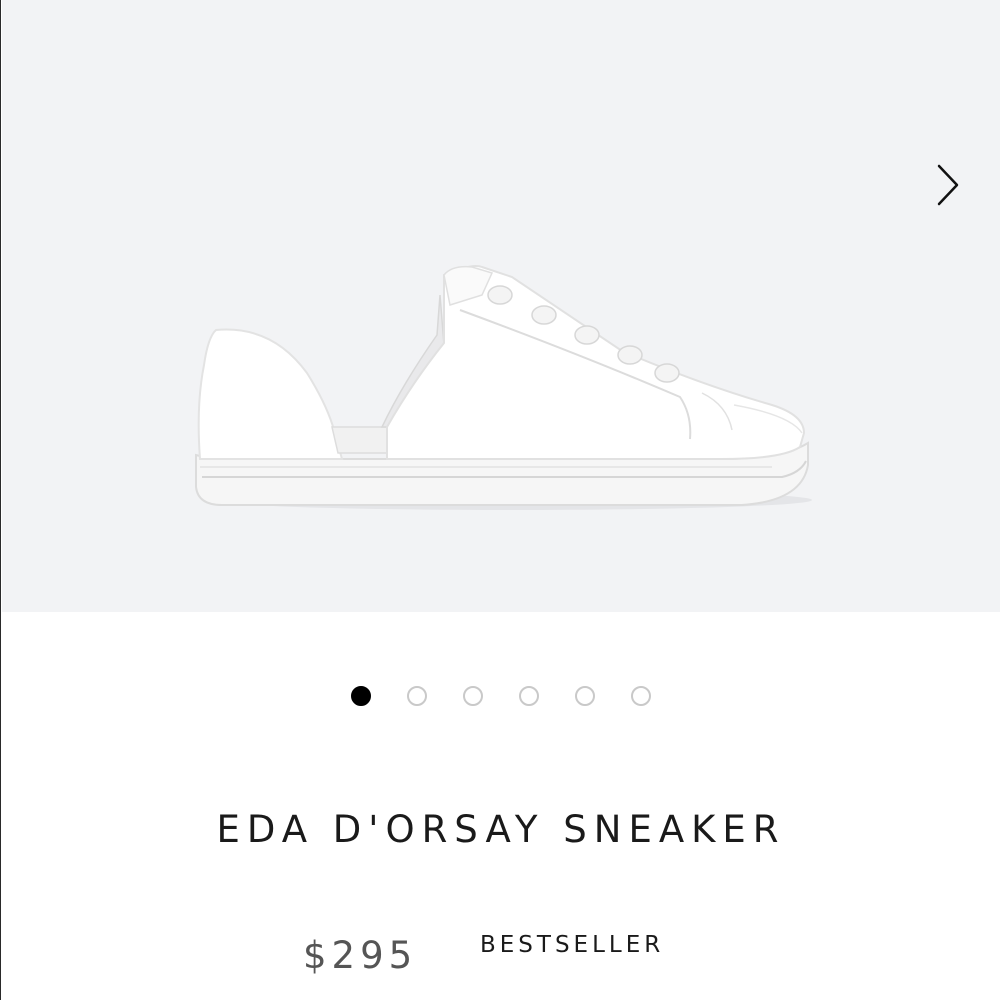 This screenshot has height=1000, width=1000. Describe the element at coordinates (501, 829) in the screenshot. I see `product-title: EDA D'ORSAY SNEAKER` at that location.